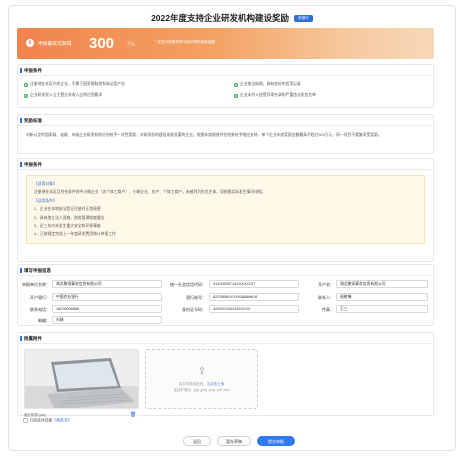  What do you see at coordinates (67, 226) in the screenshot?
I see `apply-item: 3、近三年内未发生重大安全和环保事故` at bounding box center [67, 226].